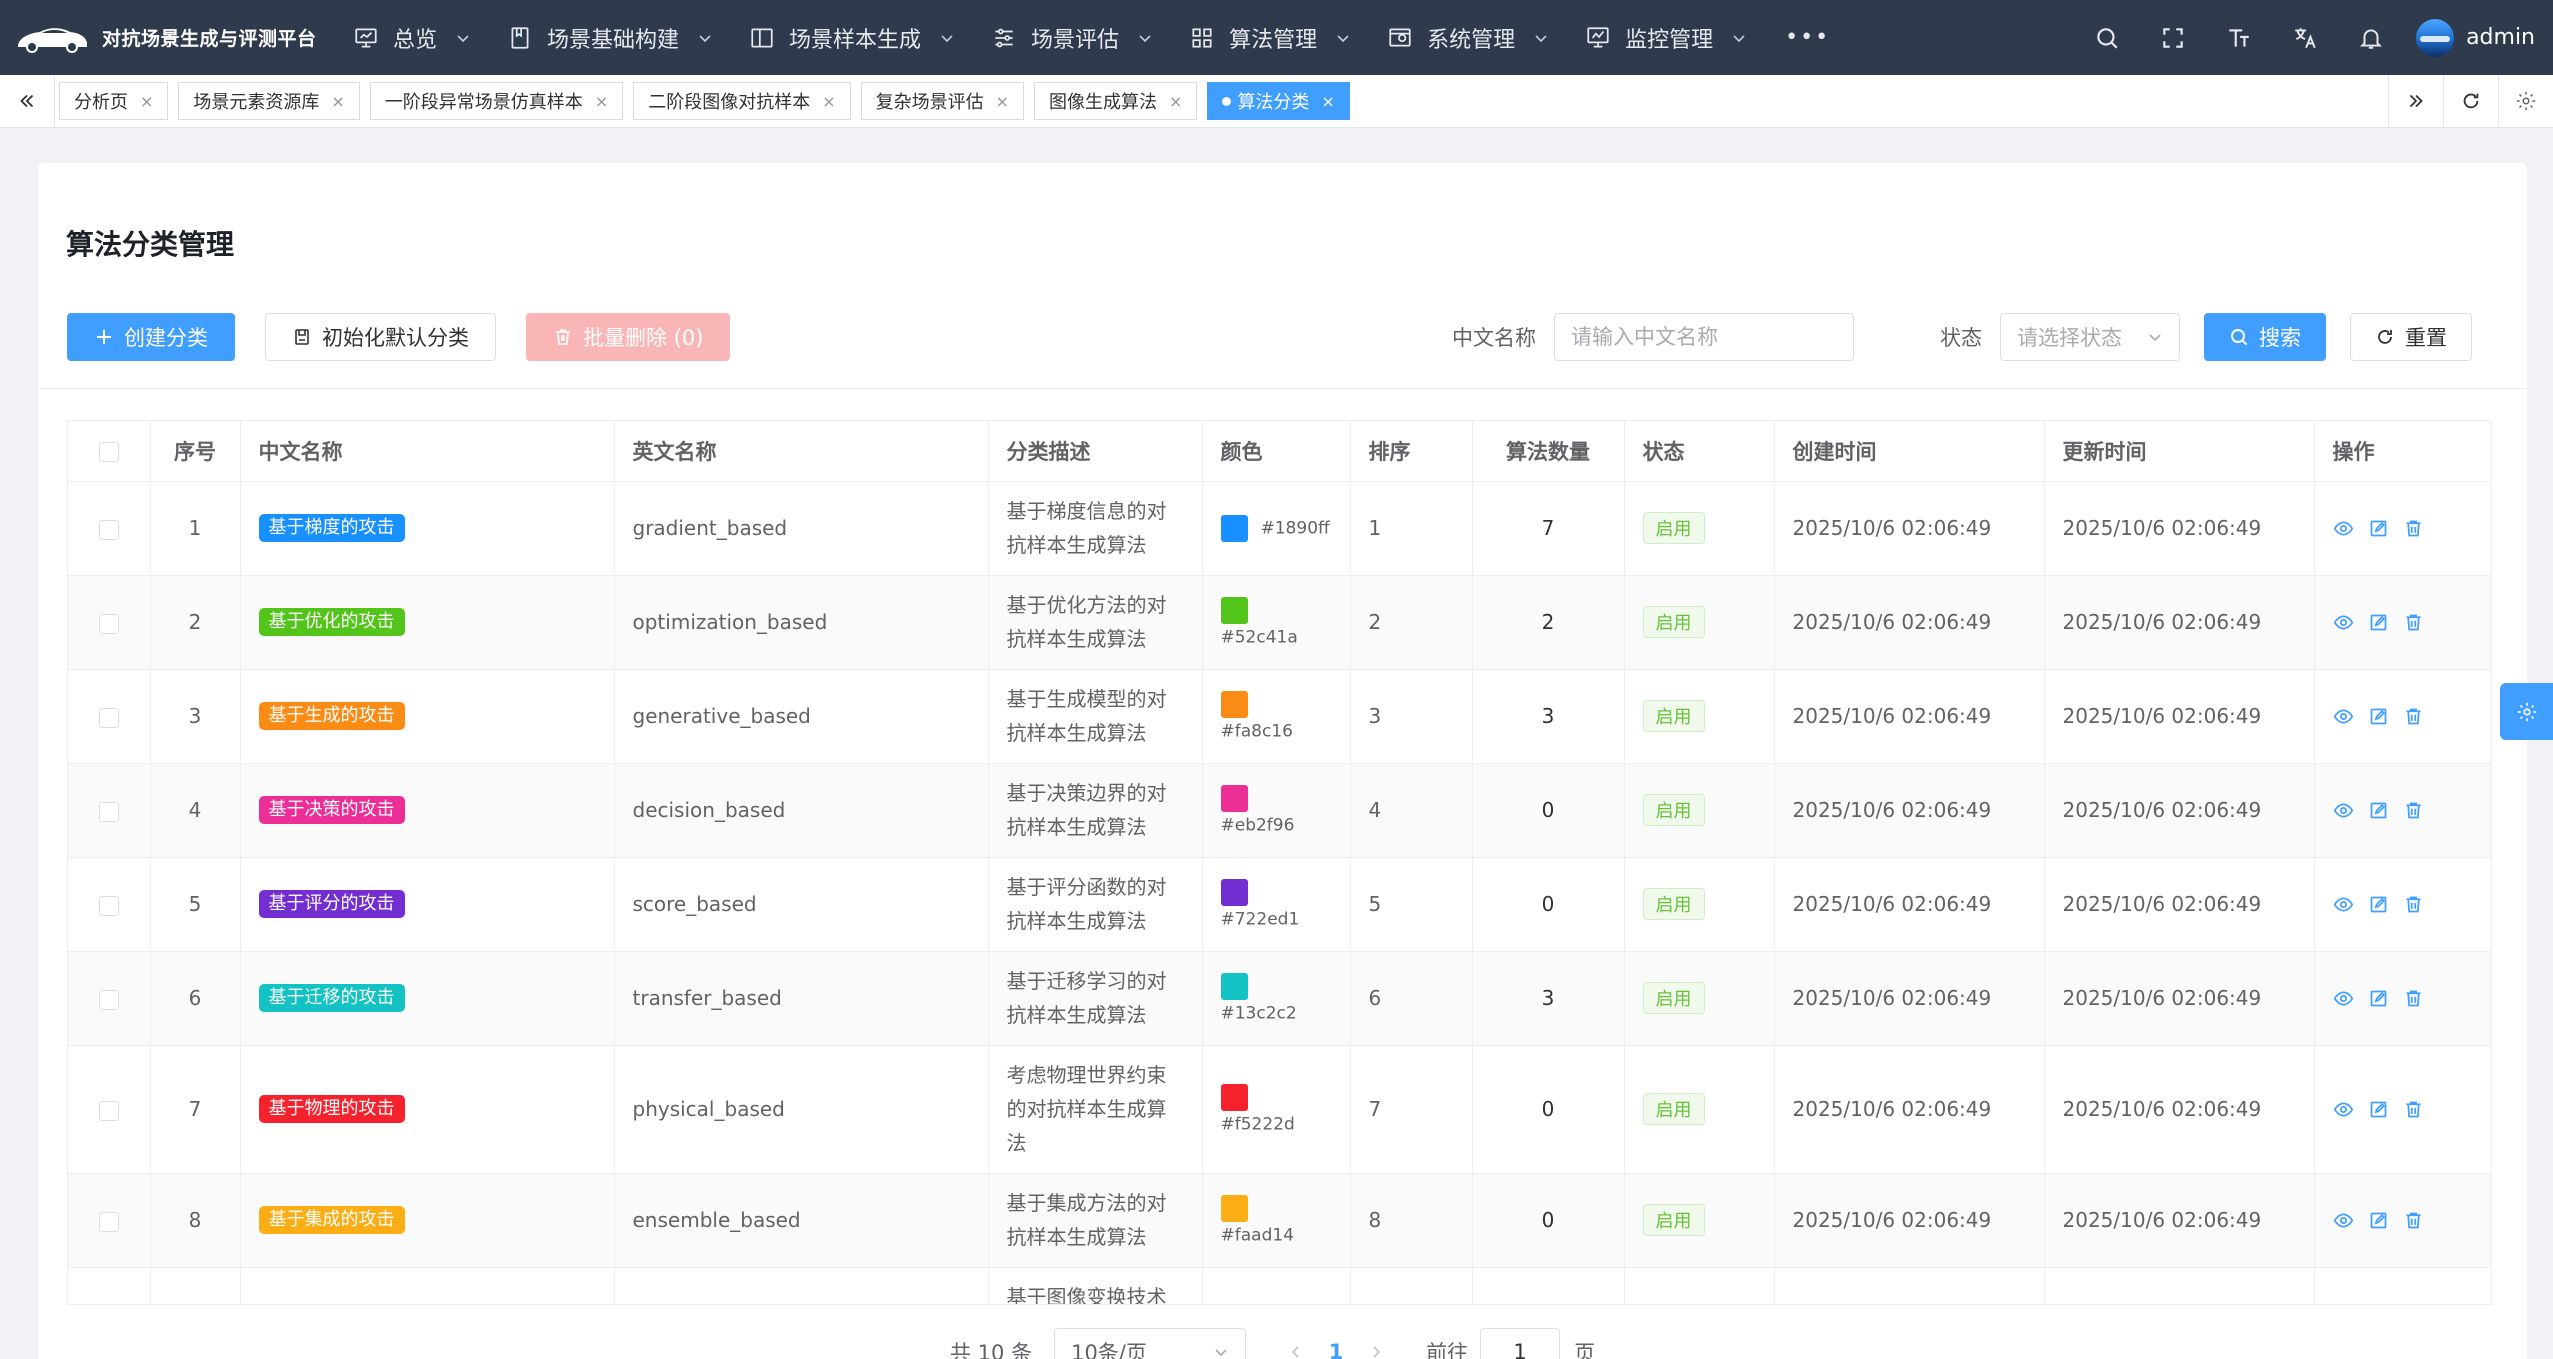 This screenshot has height=1359, width=2553. I want to click on color-hex: #52c41a, so click(1259, 637).